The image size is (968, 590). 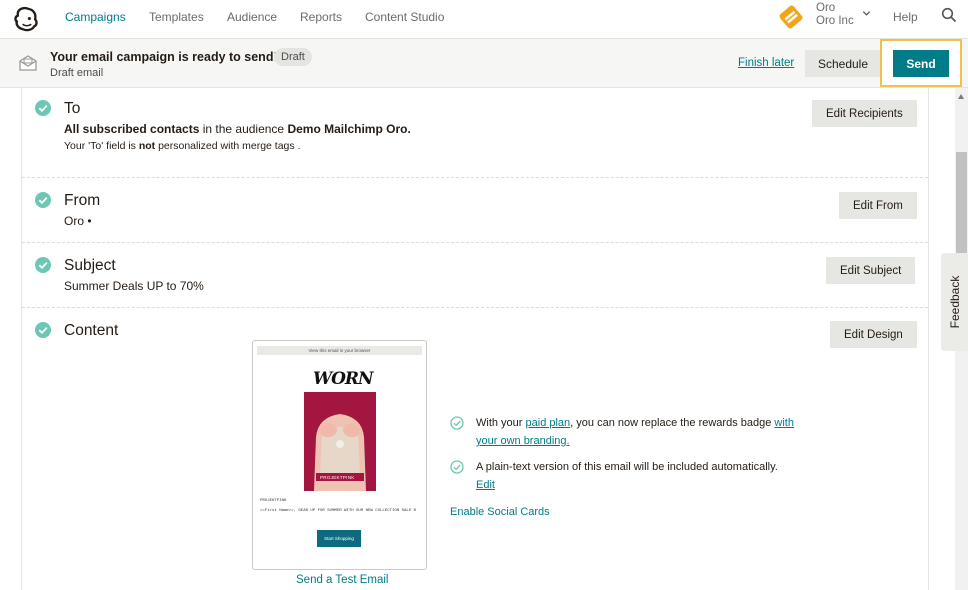 What do you see at coordinates (340, 441) in the screenshot?
I see `preview-hero-image: PROJEKTPINK` at bounding box center [340, 441].